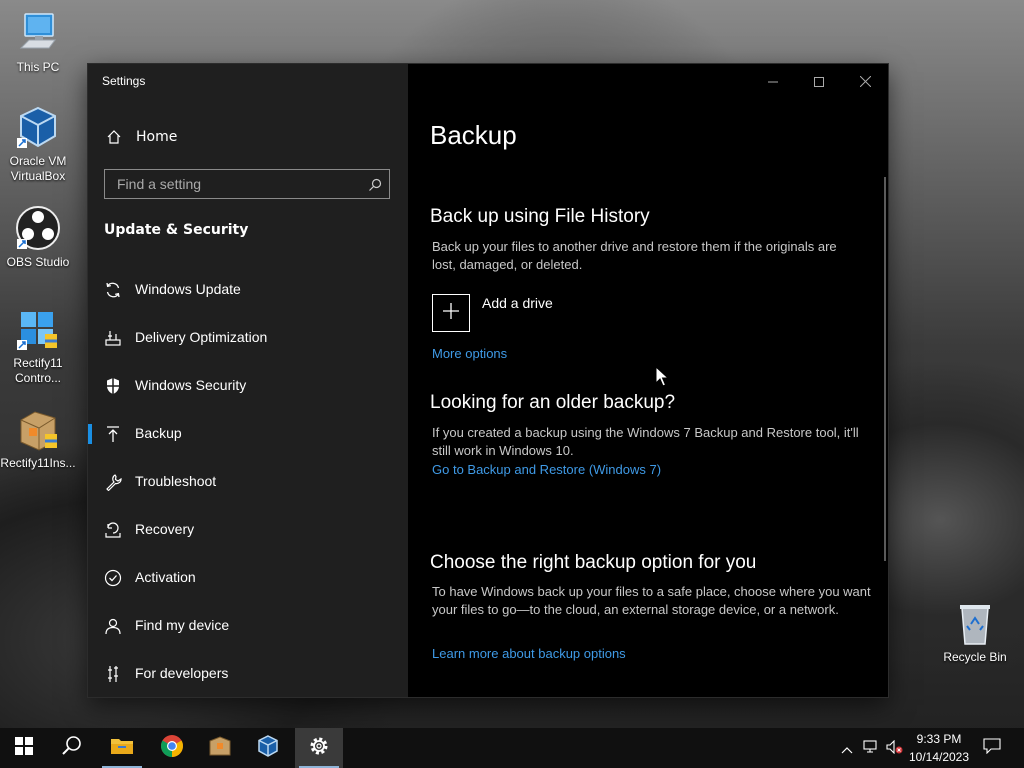  I want to click on sidebar-item-label: Windows Update, so click(188, 289).